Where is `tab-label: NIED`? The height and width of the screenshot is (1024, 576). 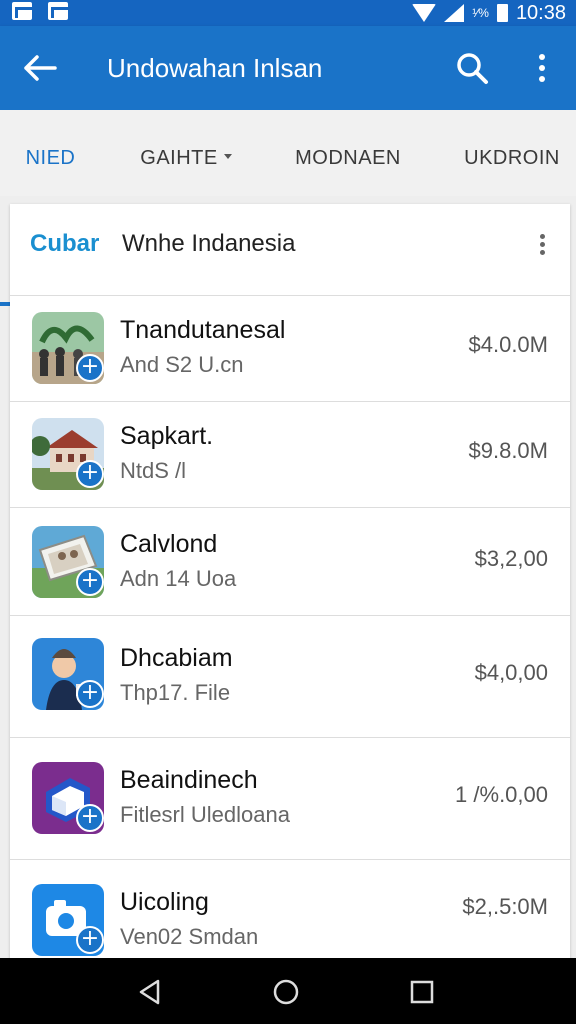 tab-label: NIED is located at coordinates (50, 158).